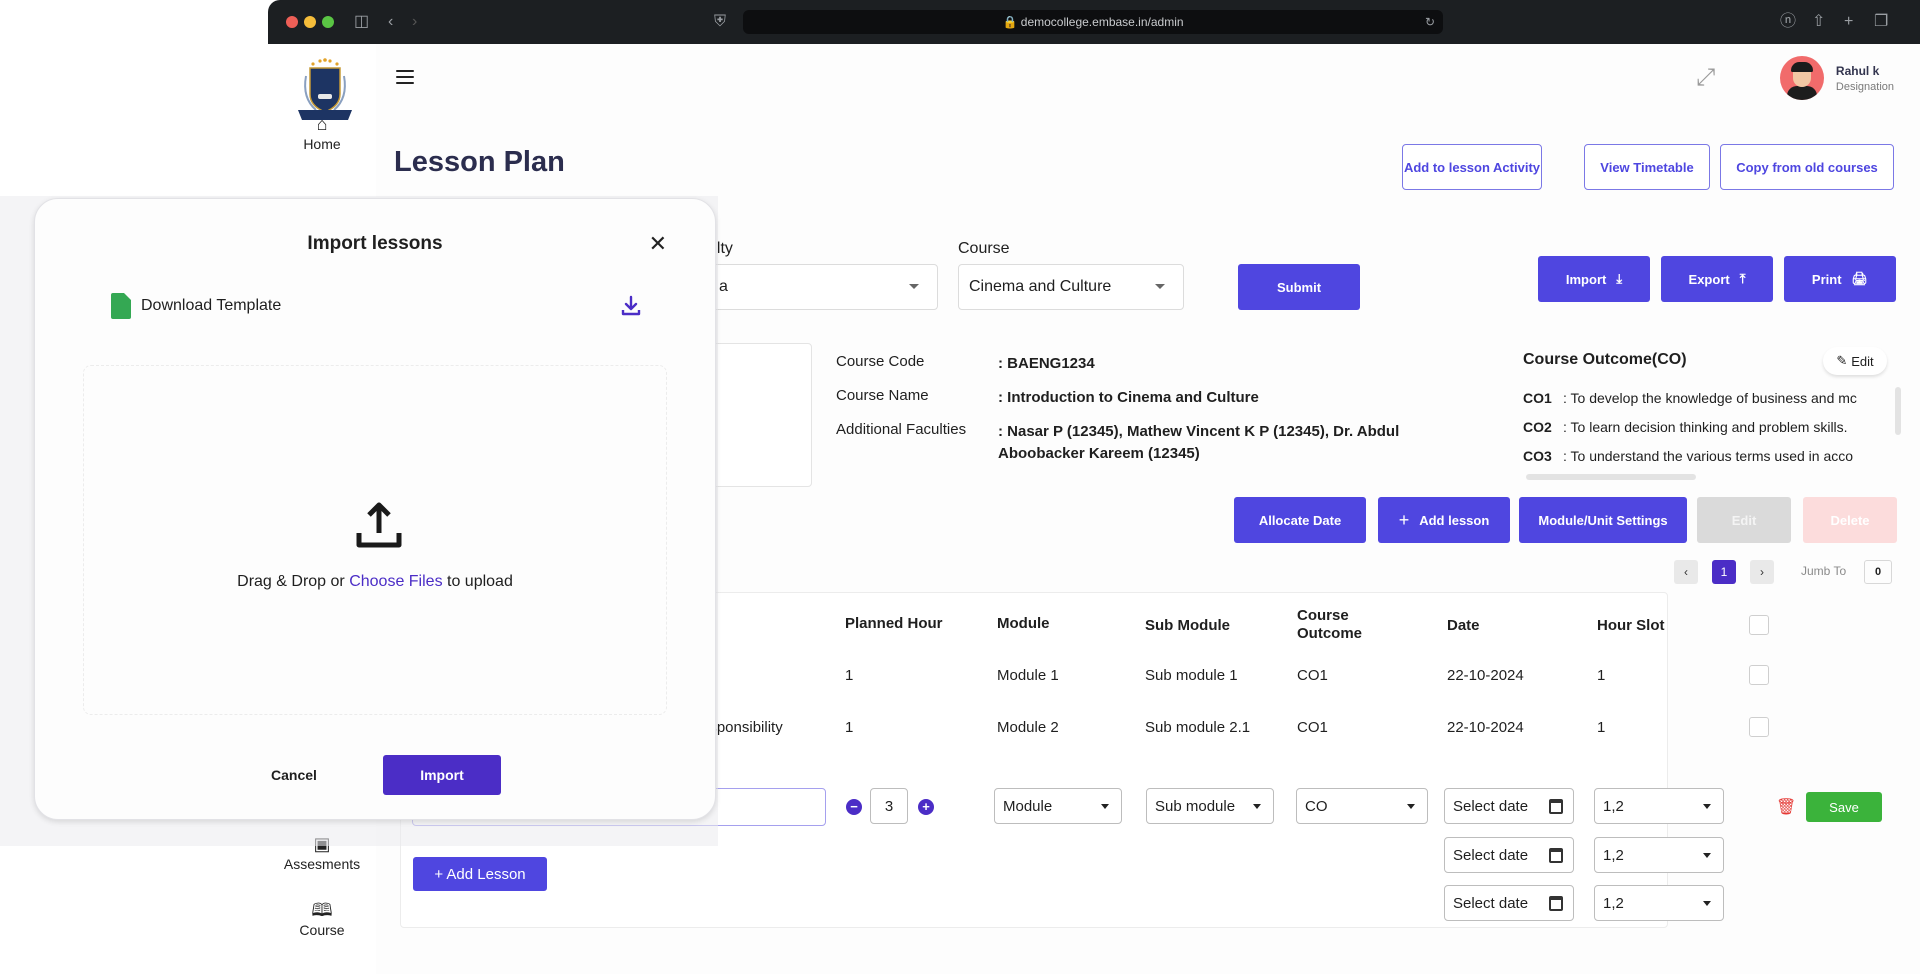 Image resolution: width=1920 pixels, height=974 pixels. Describe the element at coordinates (1444, 520) in the screenshot. I see `add-lesson-button: + Add lesson` at that location.